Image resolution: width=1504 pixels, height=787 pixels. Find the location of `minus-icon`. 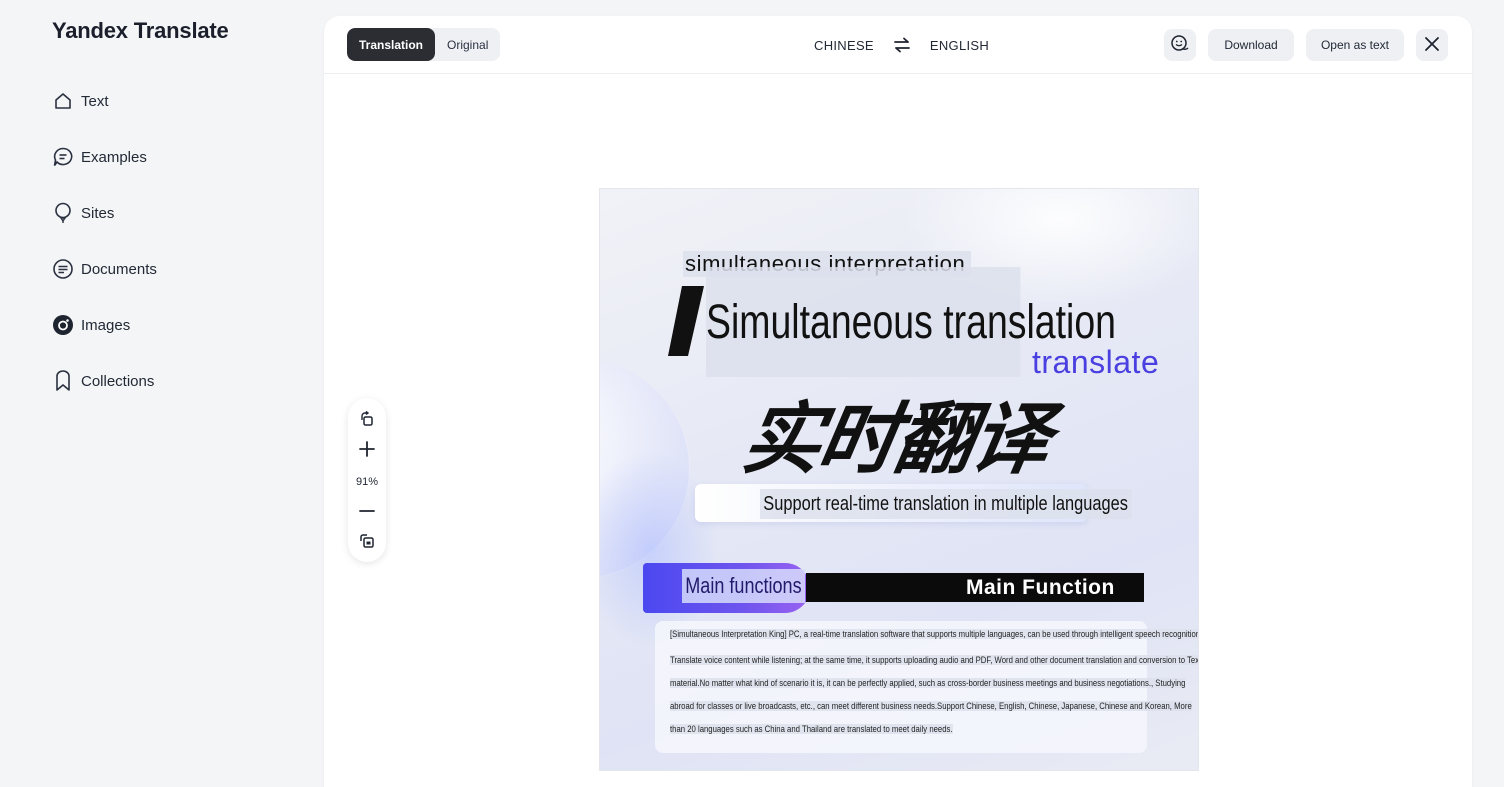

minus-icon is located at coordinates (367, 513).